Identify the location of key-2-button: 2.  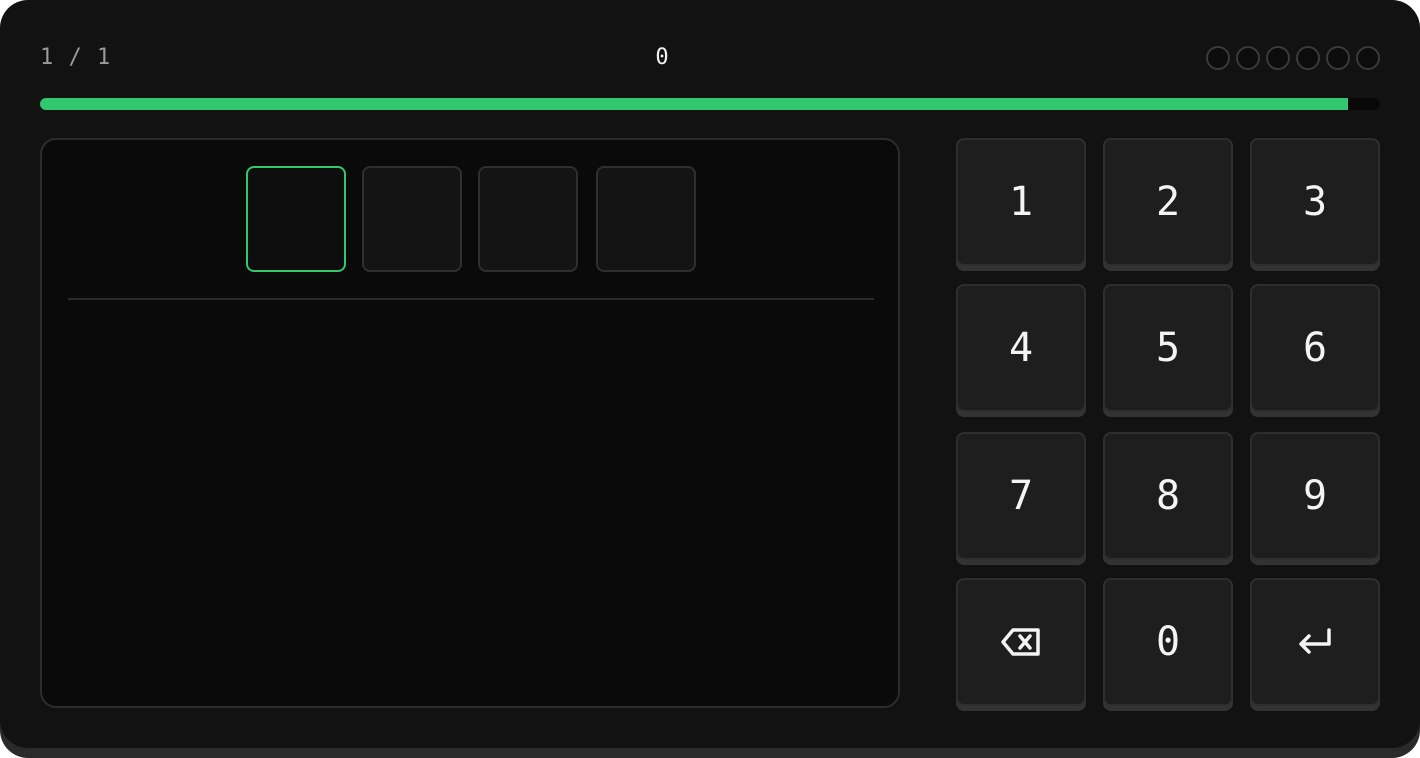
(1168, 202).